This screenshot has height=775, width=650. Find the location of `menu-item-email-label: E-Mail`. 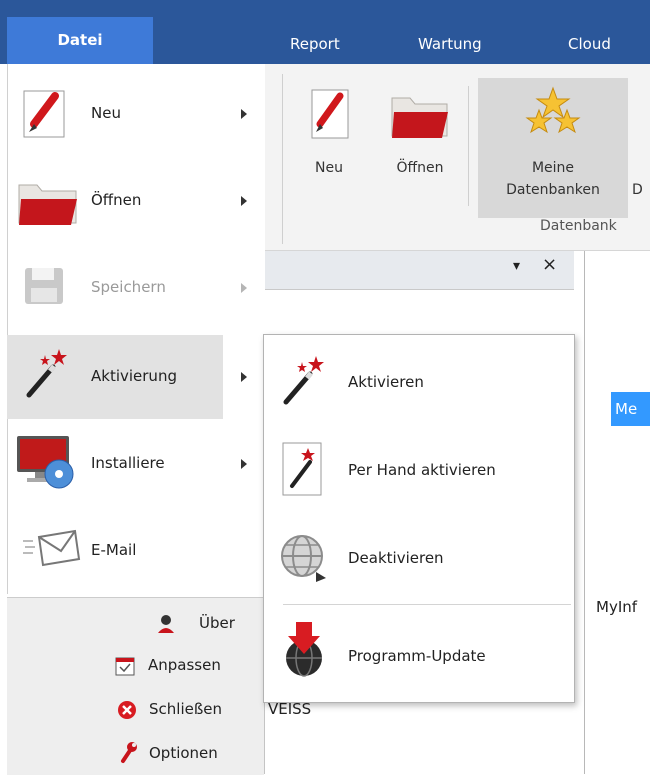

menu-item-email-label: E-Mail is located at coordinates (114, 550).